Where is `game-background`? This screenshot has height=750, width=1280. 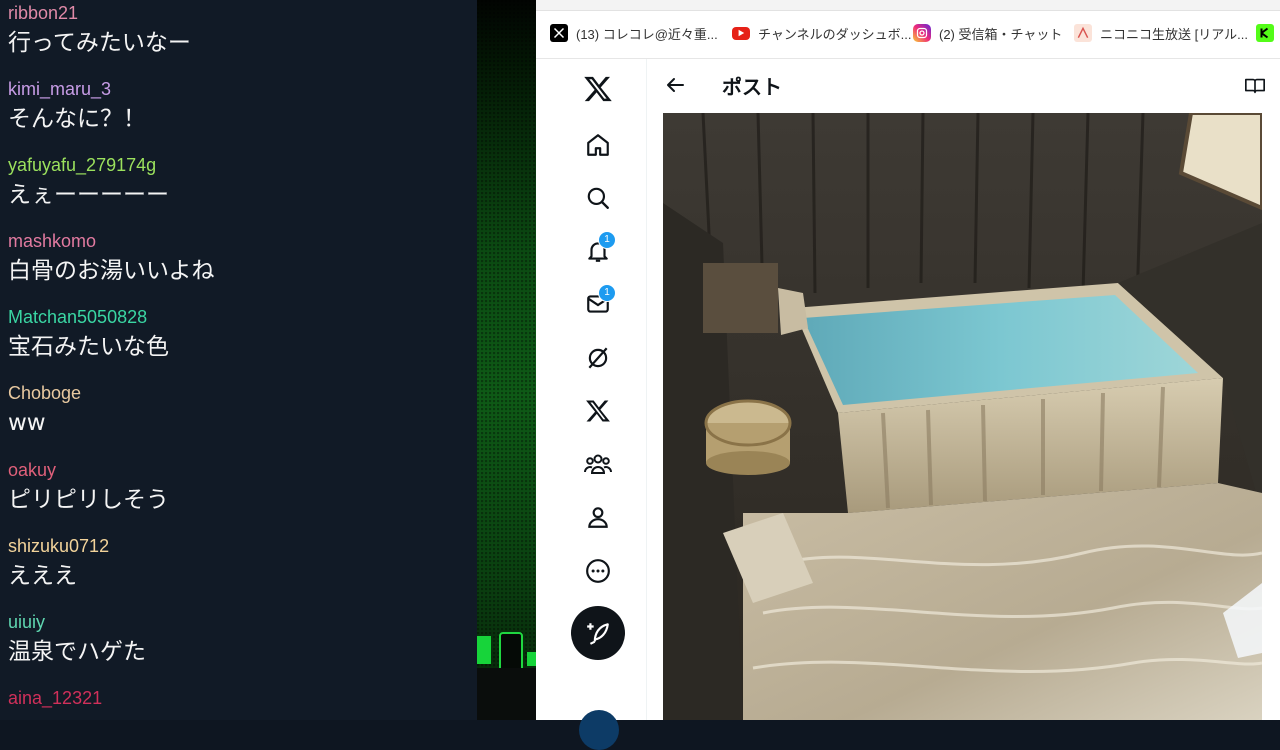
game-background is located at coordinates (506, 360).